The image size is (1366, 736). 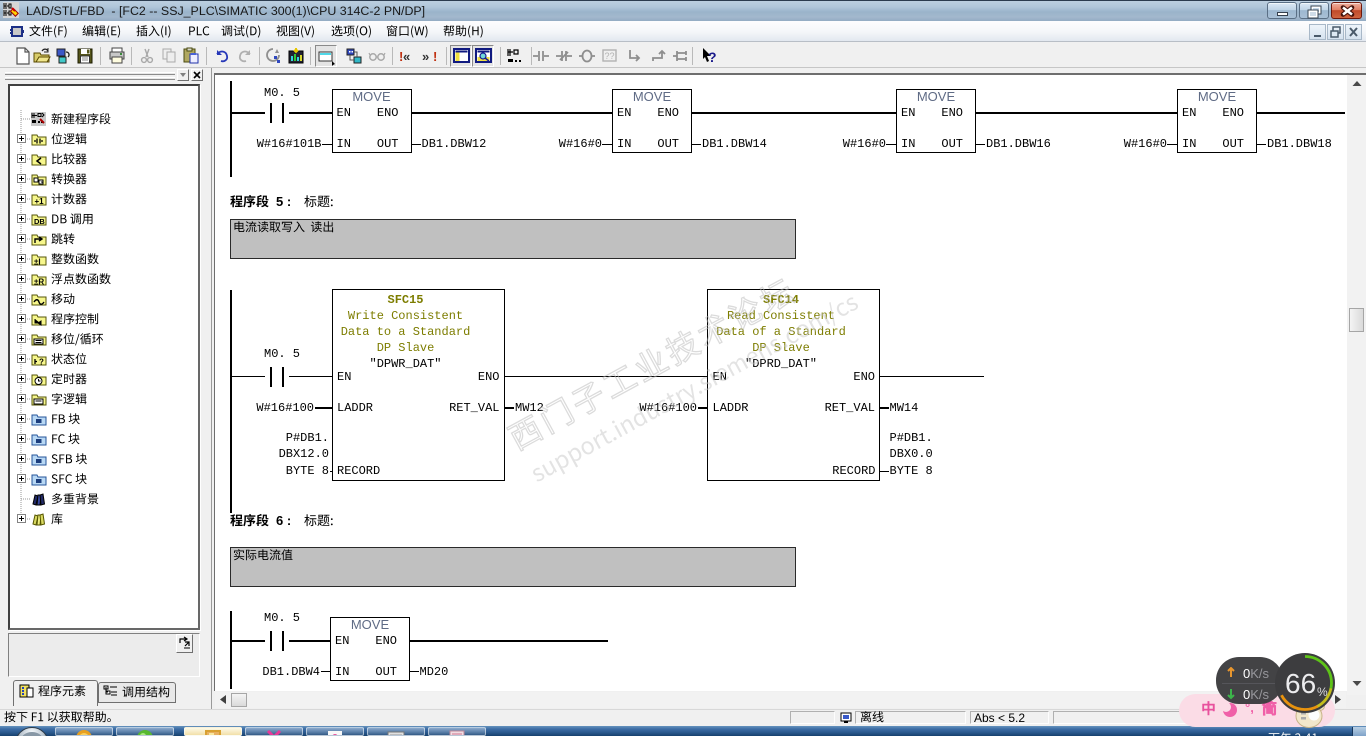 I want to click on svg-text: DB, so click(x=39, y=221).